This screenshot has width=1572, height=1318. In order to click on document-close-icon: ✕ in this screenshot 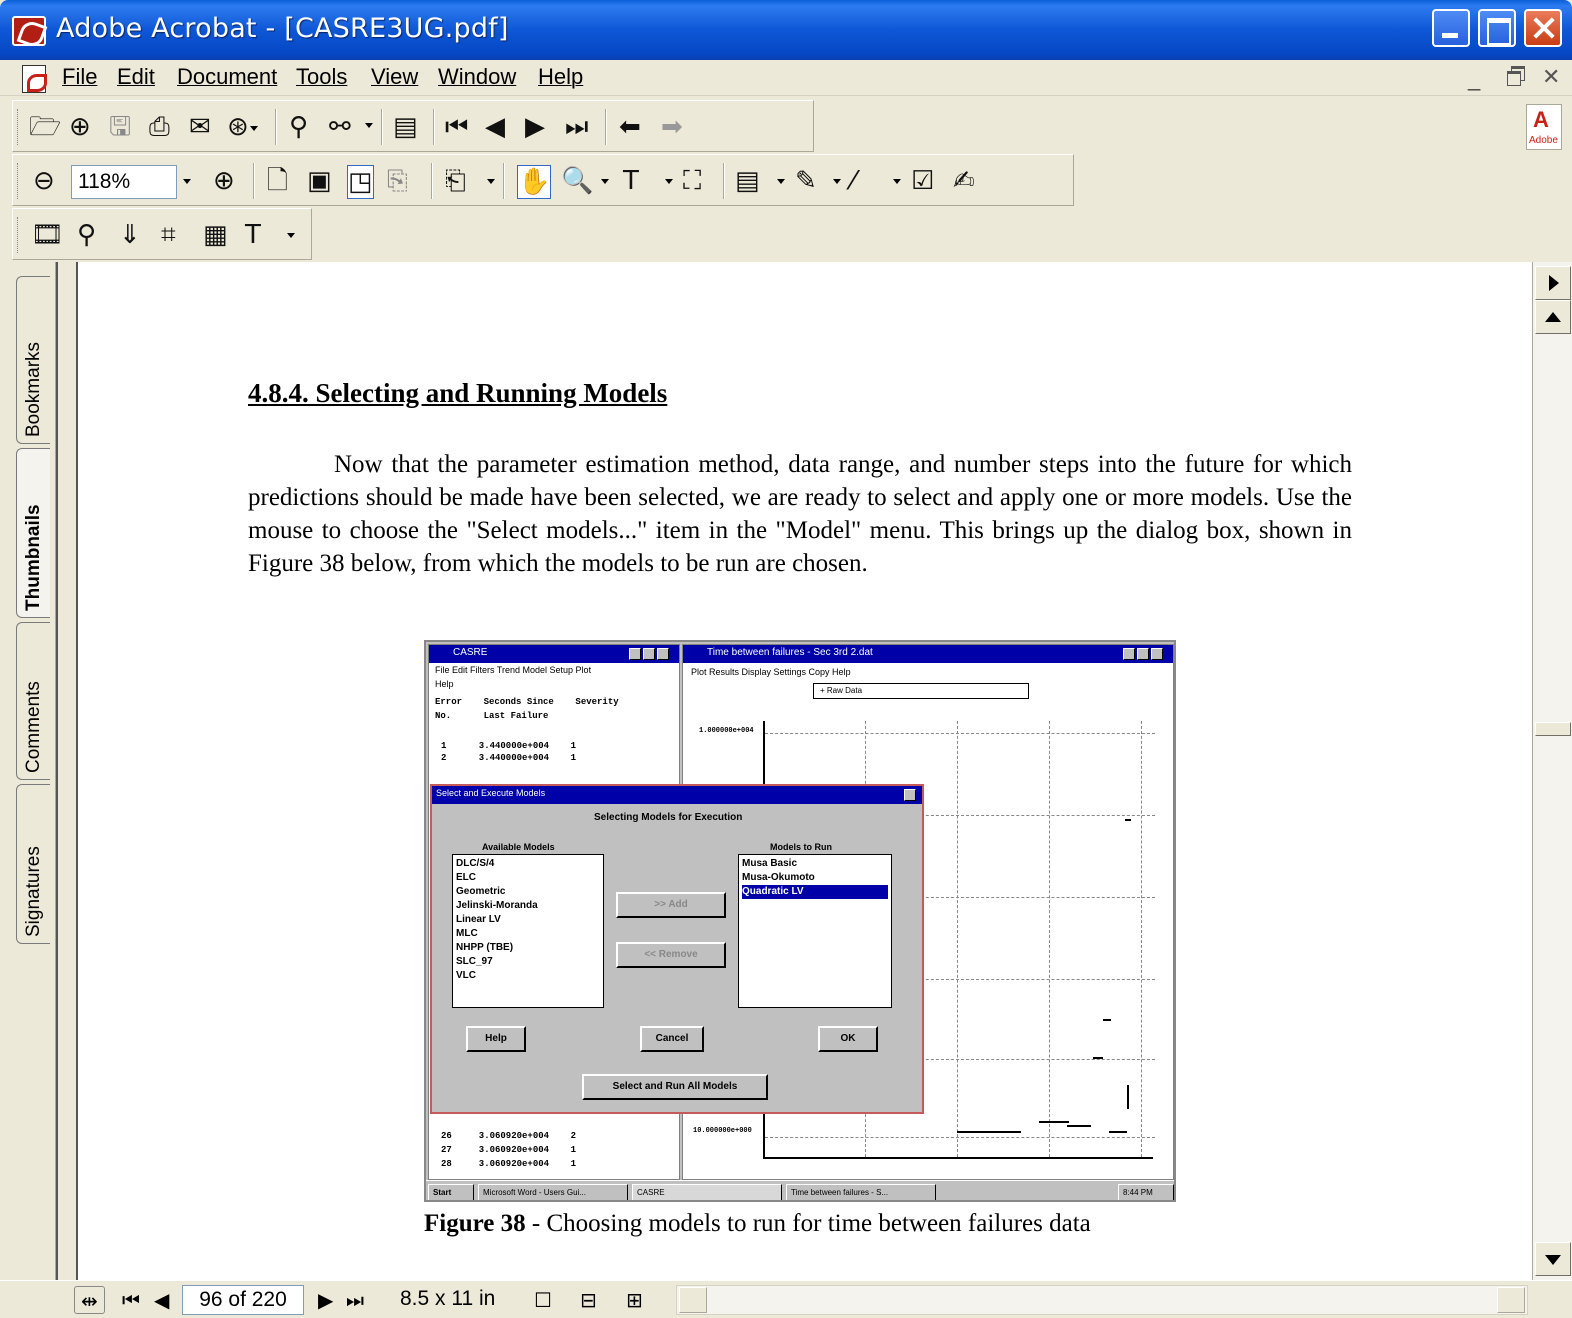, I will do `click(1551, 77)`.